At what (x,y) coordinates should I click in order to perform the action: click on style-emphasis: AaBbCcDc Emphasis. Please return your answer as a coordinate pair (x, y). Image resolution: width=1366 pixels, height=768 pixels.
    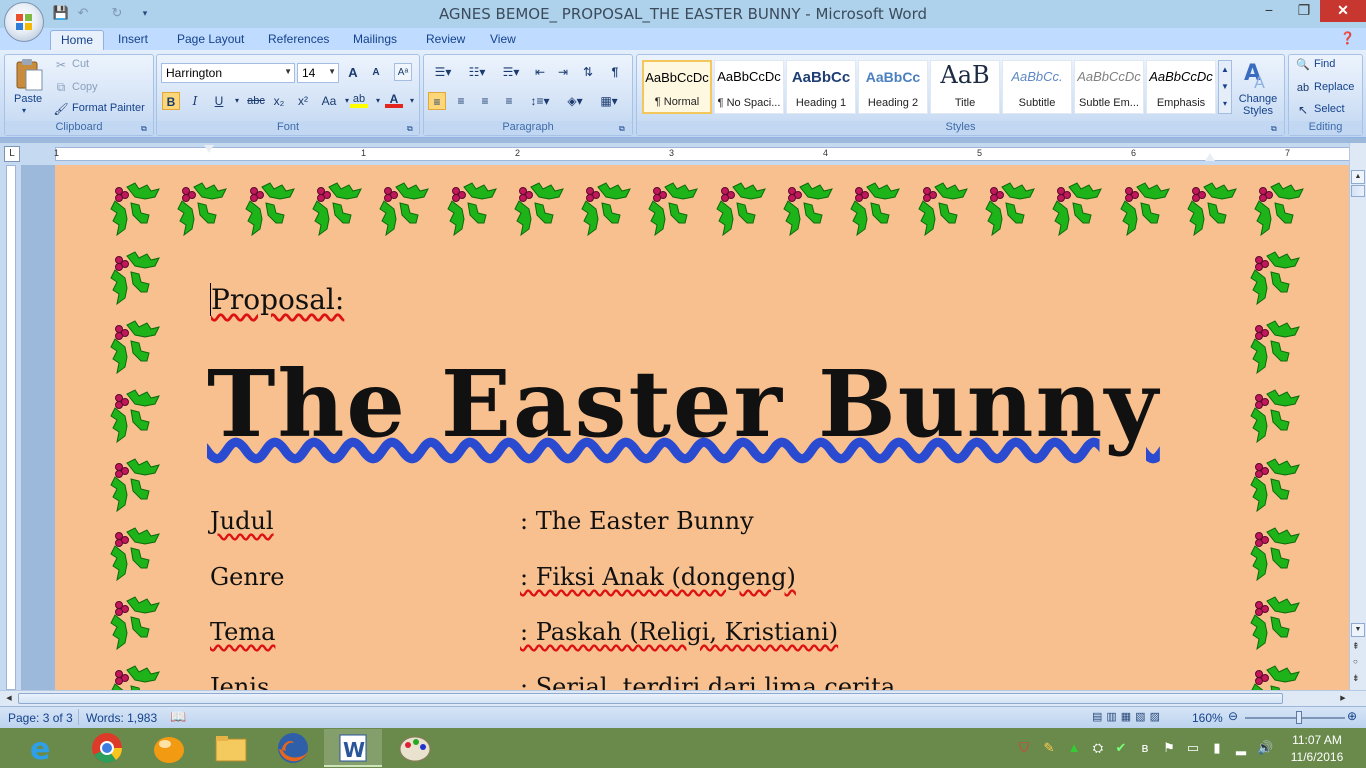
    Looking at the image, I should click on (1181, 87).